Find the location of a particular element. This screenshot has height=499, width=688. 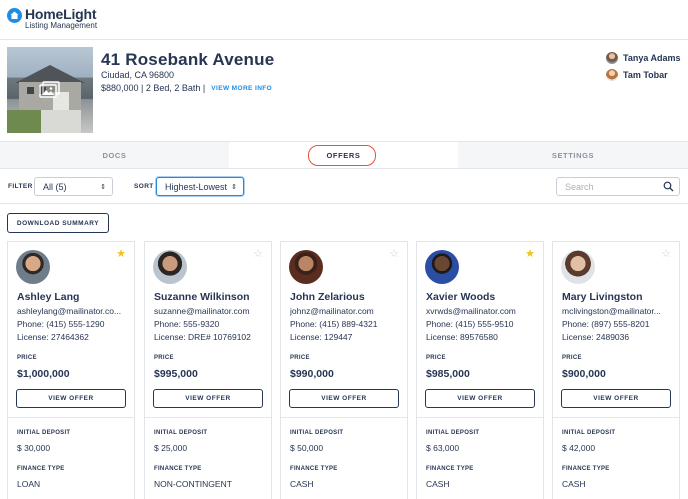

buyer-agent-email: suzanne@mailinator.com is located at coordinates (202, 311).